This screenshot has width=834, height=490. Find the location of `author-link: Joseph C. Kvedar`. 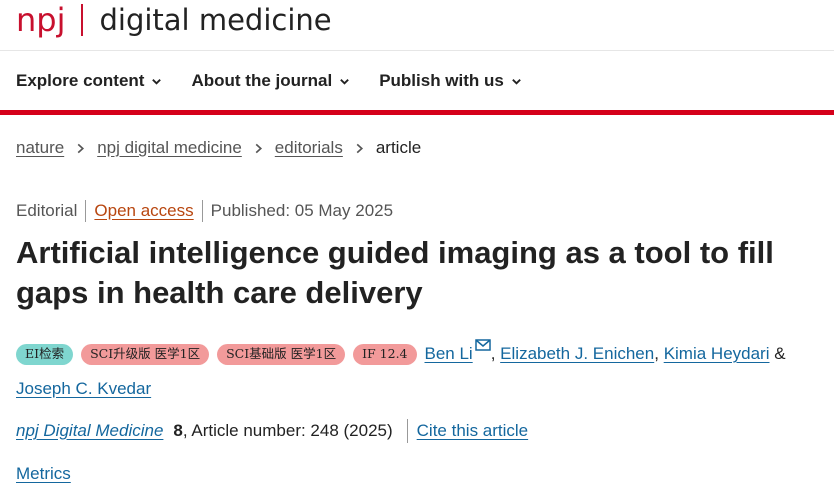

author-link: Joseph C. Kvedar is located at coordinates (83, 388).